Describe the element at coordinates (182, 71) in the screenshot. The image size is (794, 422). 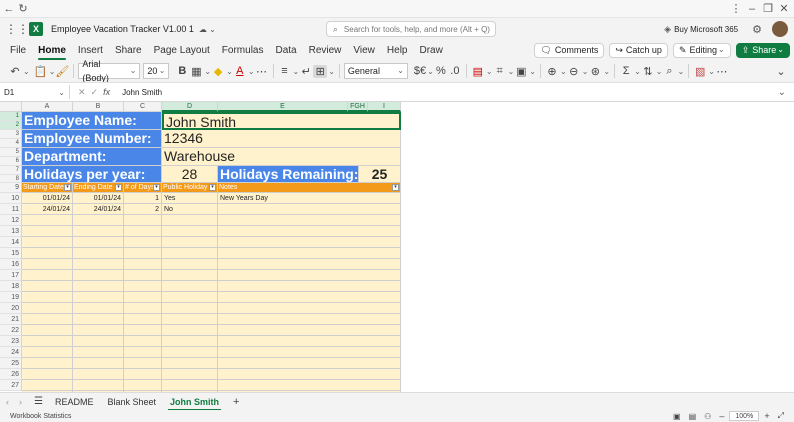
I see `bold-icon: B` at that location.